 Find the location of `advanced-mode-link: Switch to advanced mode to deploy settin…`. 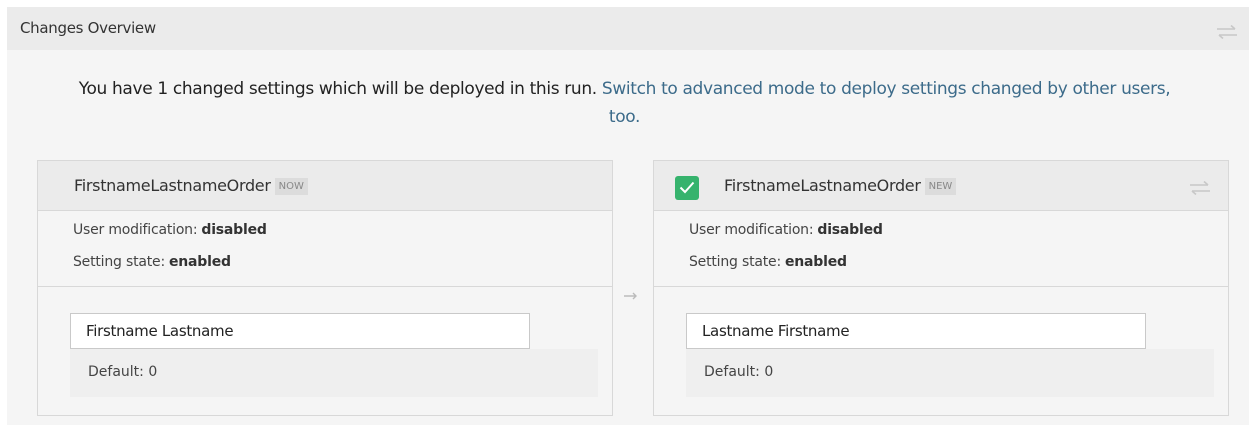

advanced-mode-link: Switch to advanced mode to deploy settin… is located at coordinates (886, 89).